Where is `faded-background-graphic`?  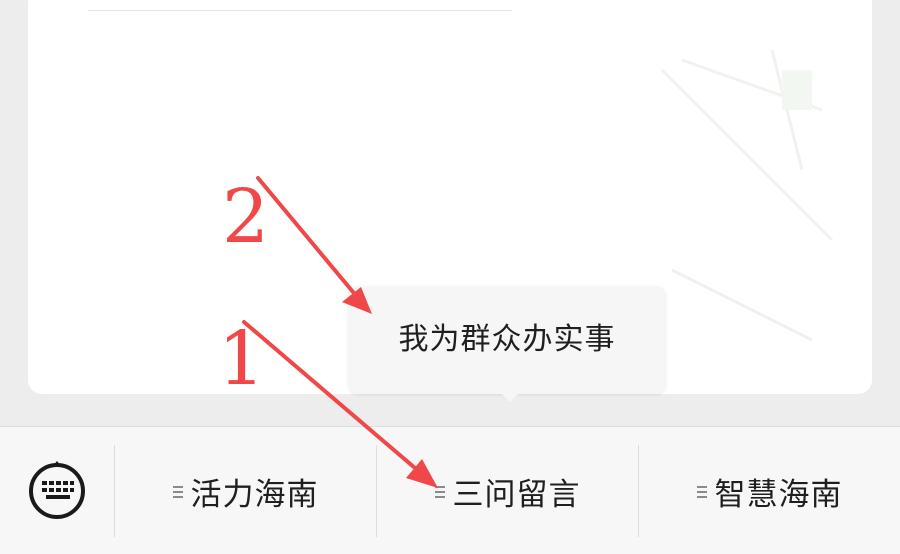
faded-background-graphic is located at coordinates (747, 200).